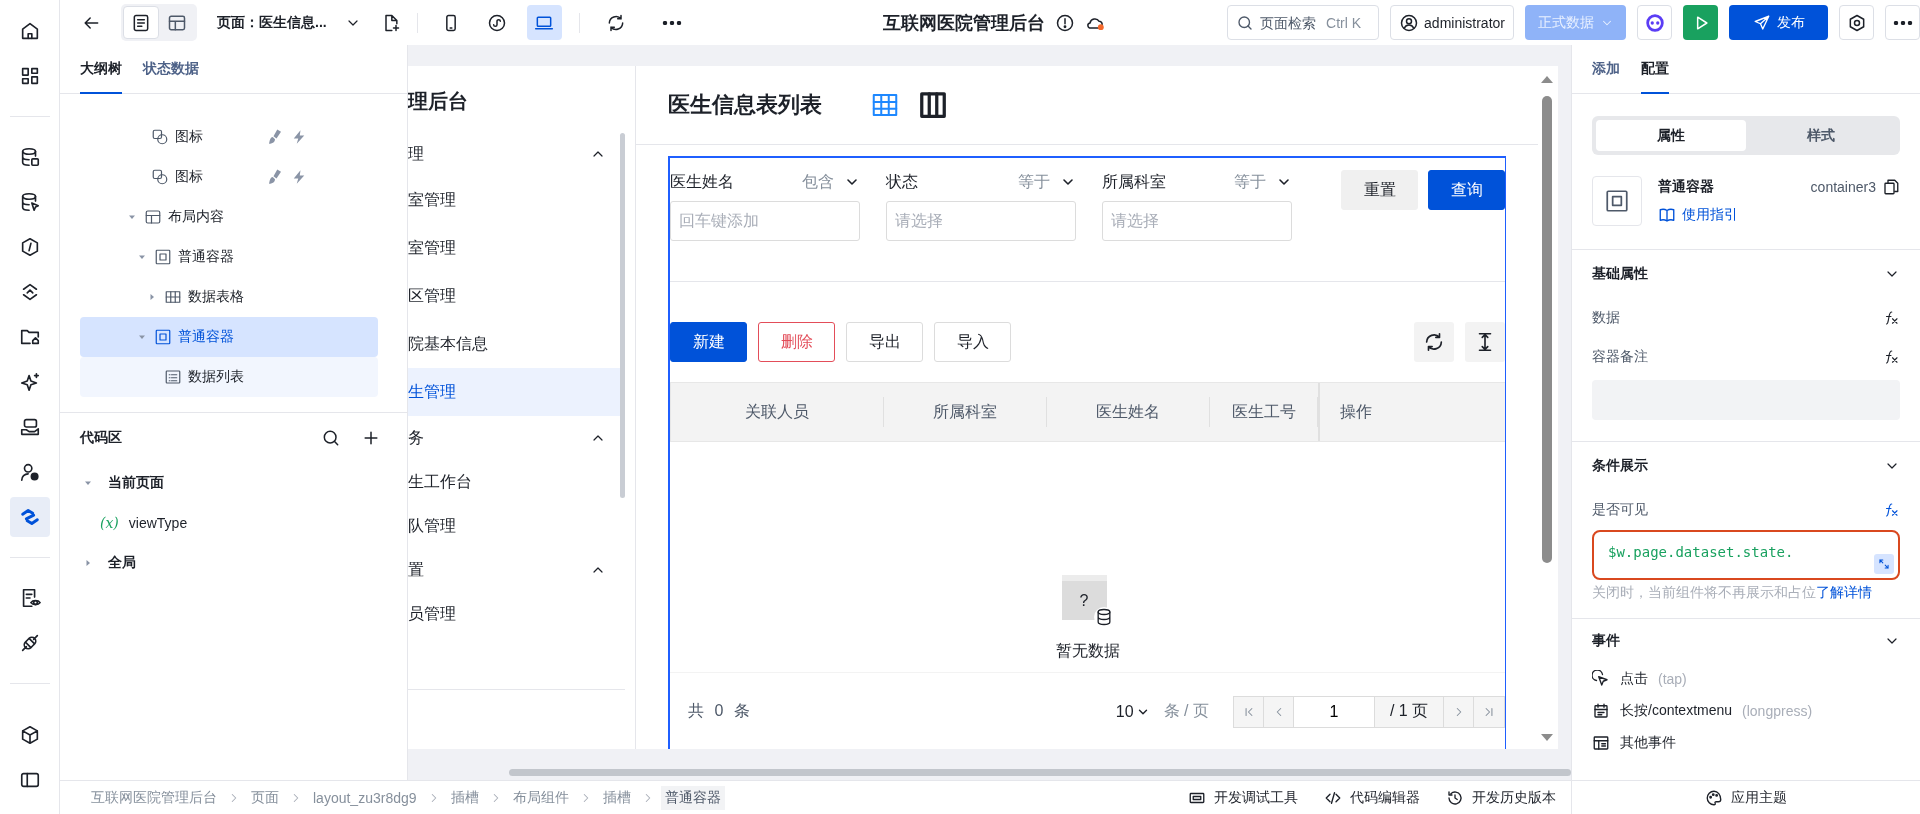 This screenshot has height=814, width=1920. I want to click on danger-button: 删除, so click(796, 342).